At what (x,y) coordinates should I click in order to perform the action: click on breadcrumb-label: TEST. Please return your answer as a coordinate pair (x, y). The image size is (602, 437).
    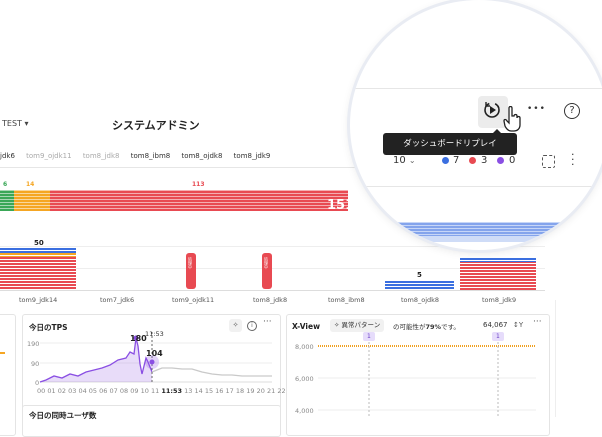
    Looking at the image, I should click on (12, 123).